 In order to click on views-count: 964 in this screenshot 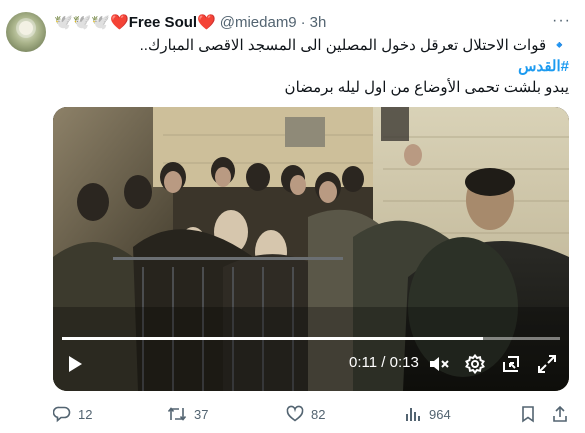, I will do `click(440, 414)`.